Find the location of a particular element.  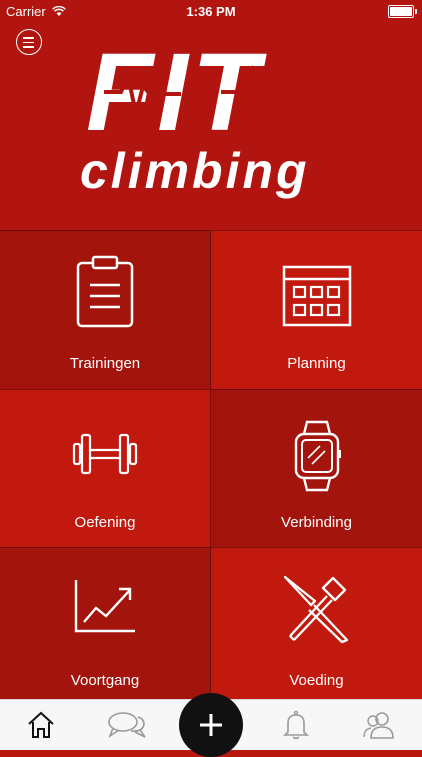

add-button is located at coordinates (211, 725).